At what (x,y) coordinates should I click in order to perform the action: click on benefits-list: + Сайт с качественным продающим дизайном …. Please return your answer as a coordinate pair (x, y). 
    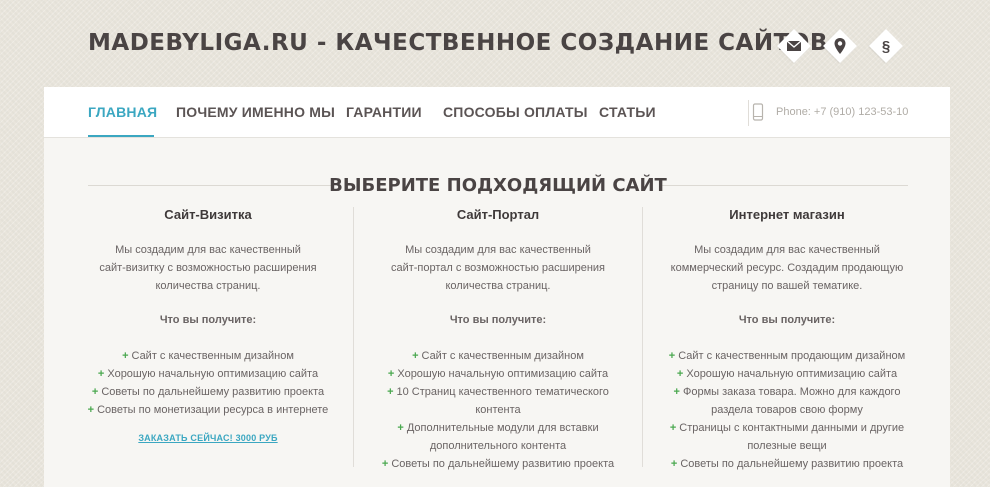
    Looking at the image, I should click on (787, 410).